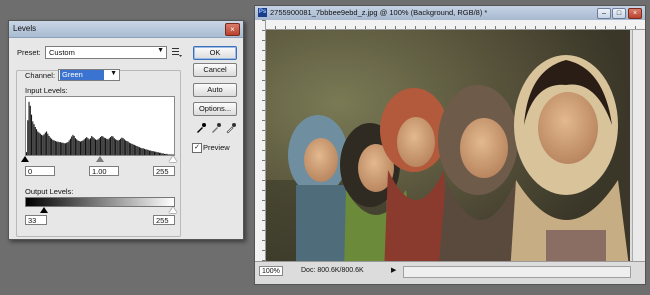 The width and height of the screenshot is (650, 295). I want to click on gray-eyedropper-icon, so click(216, 128).